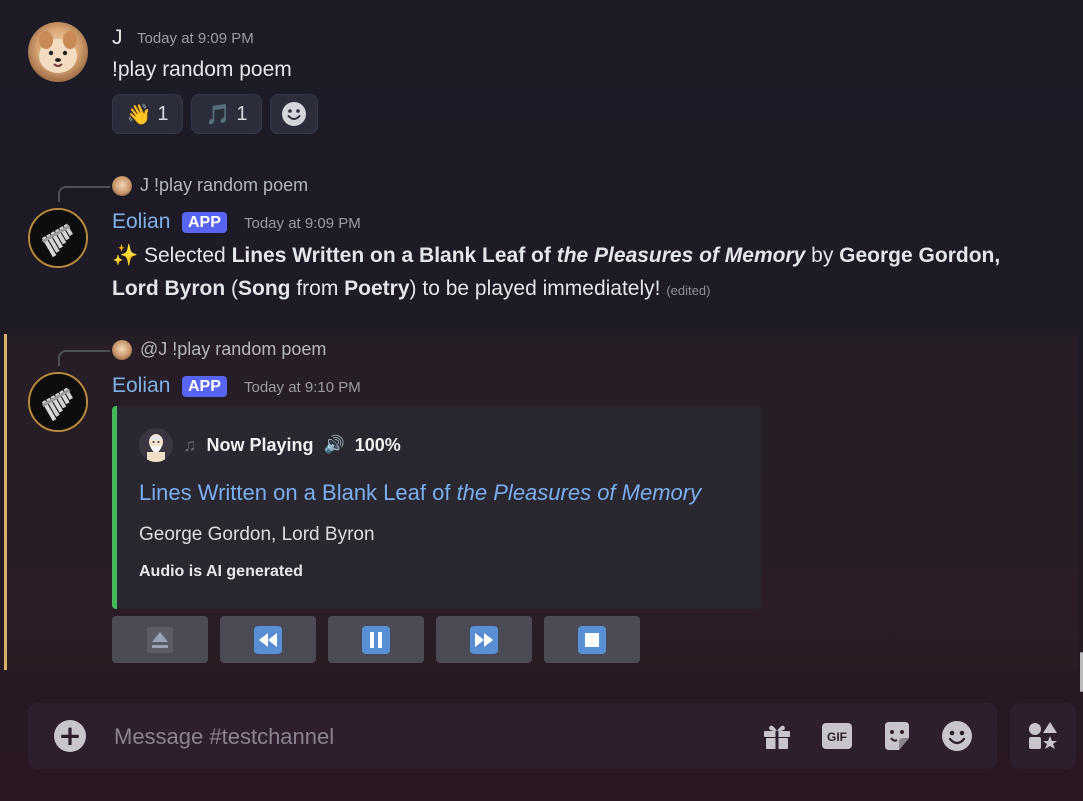 This screenshot has height=801, width=1083. I want to click on fast-forward-button, so click(484, 639).